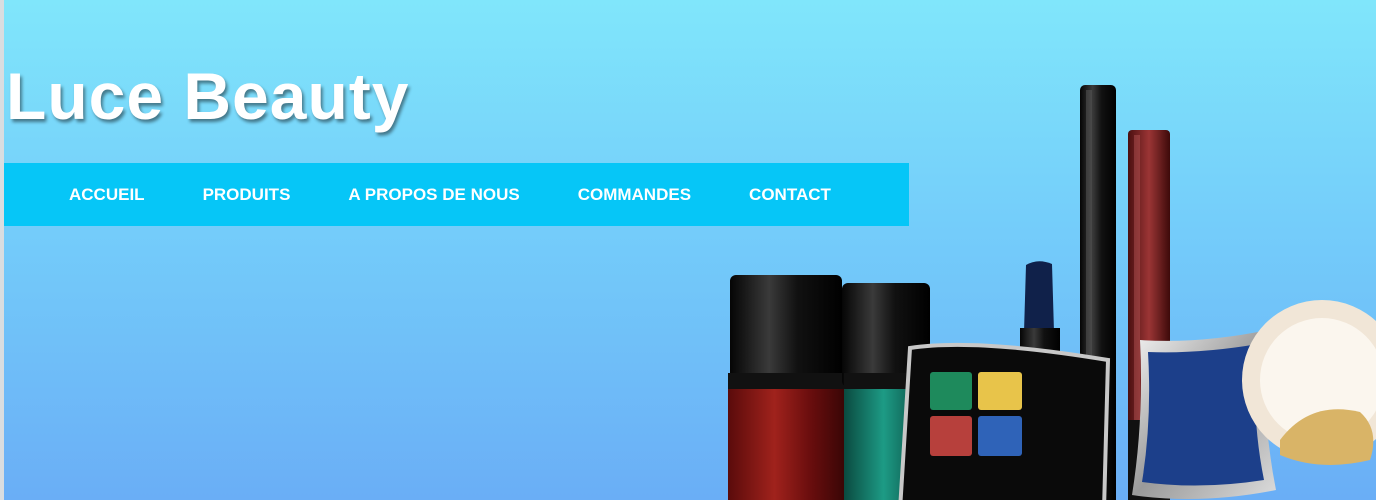 This screenshot has height=500, width=1376. I want to click on nav-item-accueil: ACCUEIL, so click(107, 194).